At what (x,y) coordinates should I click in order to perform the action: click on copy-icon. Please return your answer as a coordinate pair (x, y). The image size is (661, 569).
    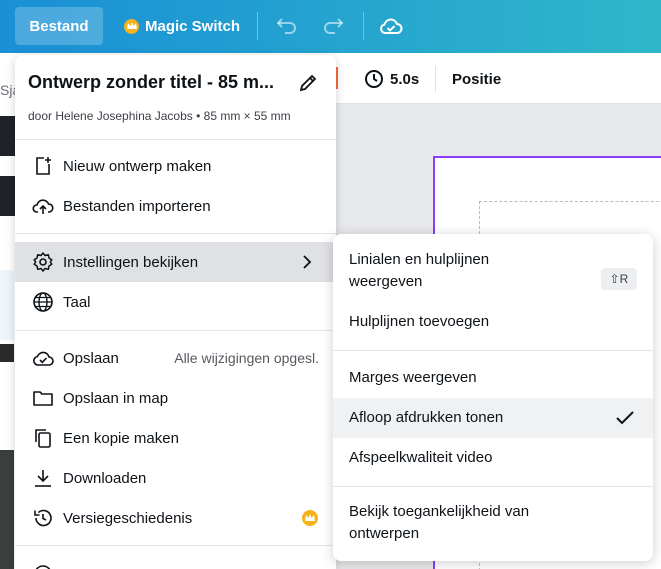
    Looking at the image, I should click on (43, 438).